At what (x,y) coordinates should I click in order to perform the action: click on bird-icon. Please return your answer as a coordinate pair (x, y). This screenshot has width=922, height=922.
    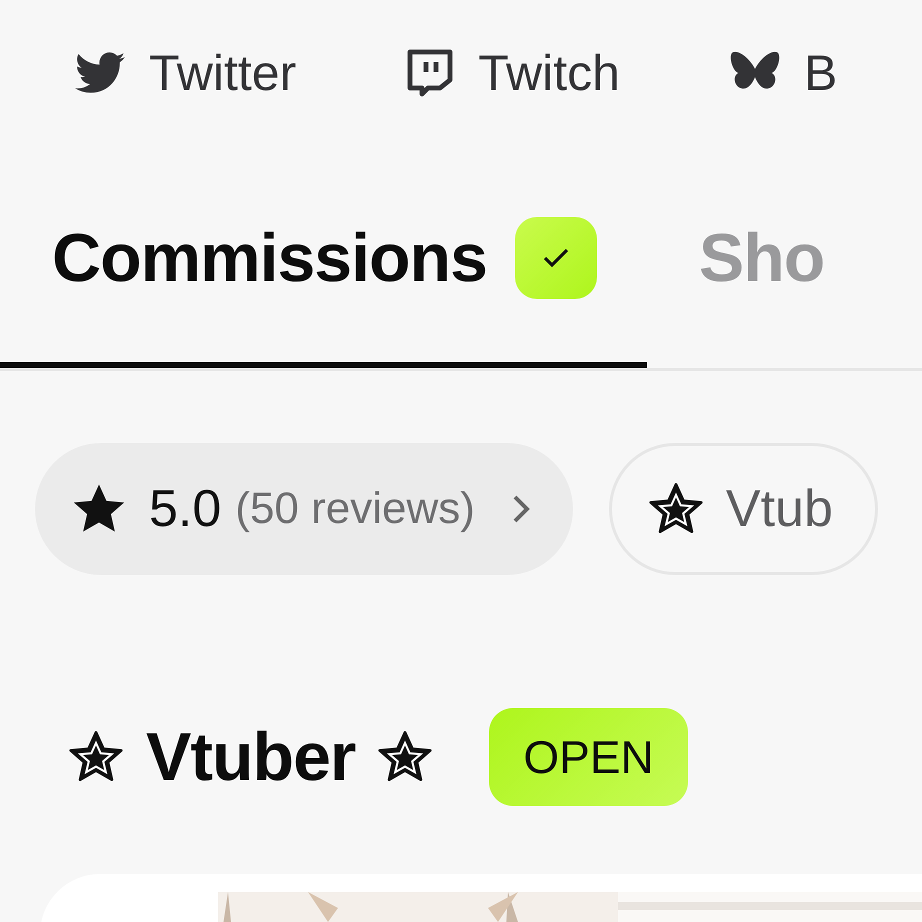
    Looking at the image, I should click on (100, 73).